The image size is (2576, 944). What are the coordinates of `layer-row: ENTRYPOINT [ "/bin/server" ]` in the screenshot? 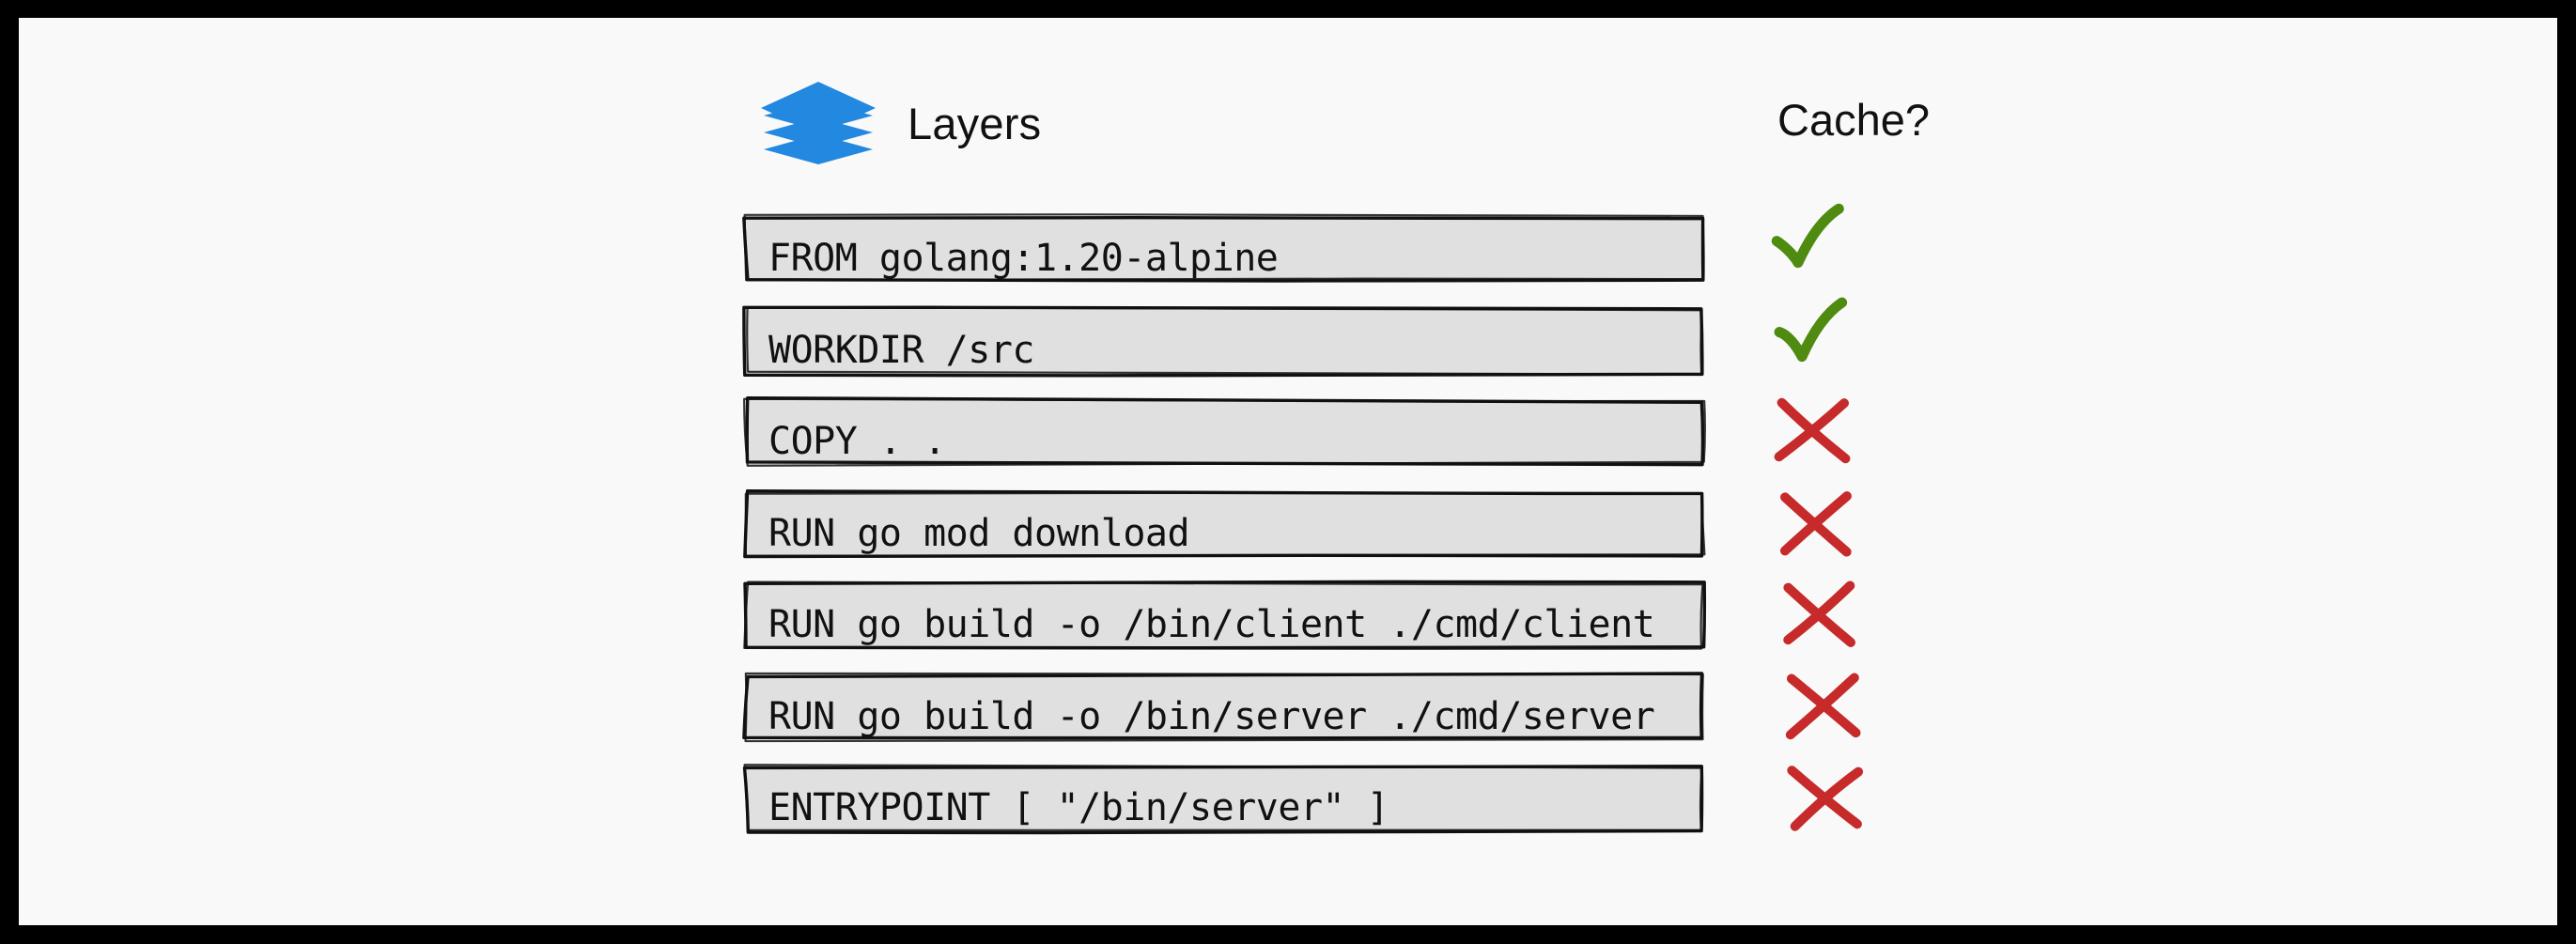 It's located at (1288, 798).